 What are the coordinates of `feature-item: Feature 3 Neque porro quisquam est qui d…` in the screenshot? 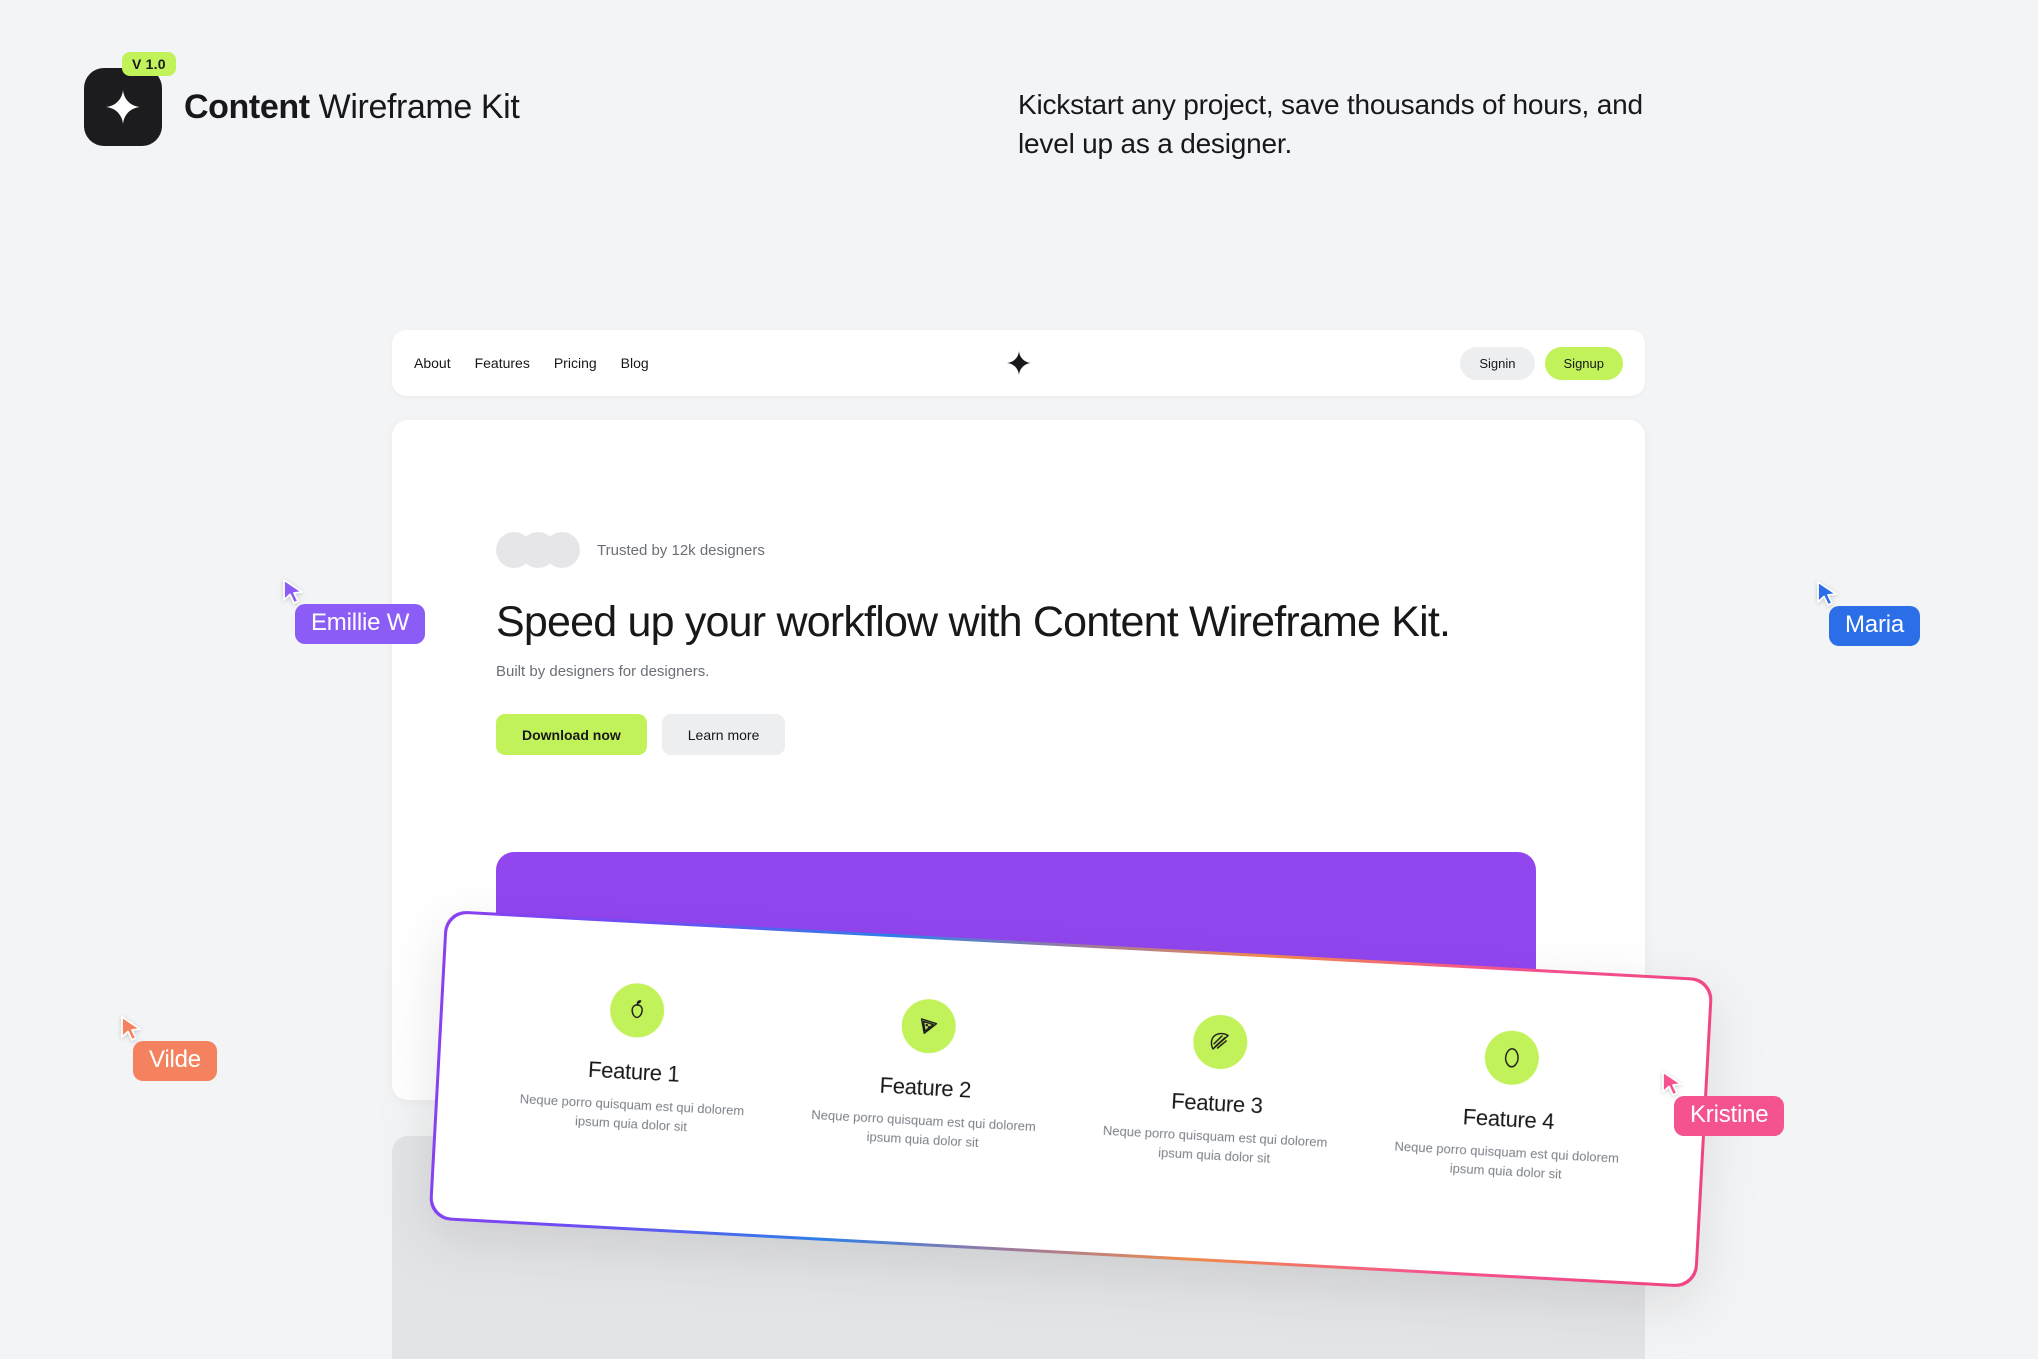 It's located at (1218, 1090).